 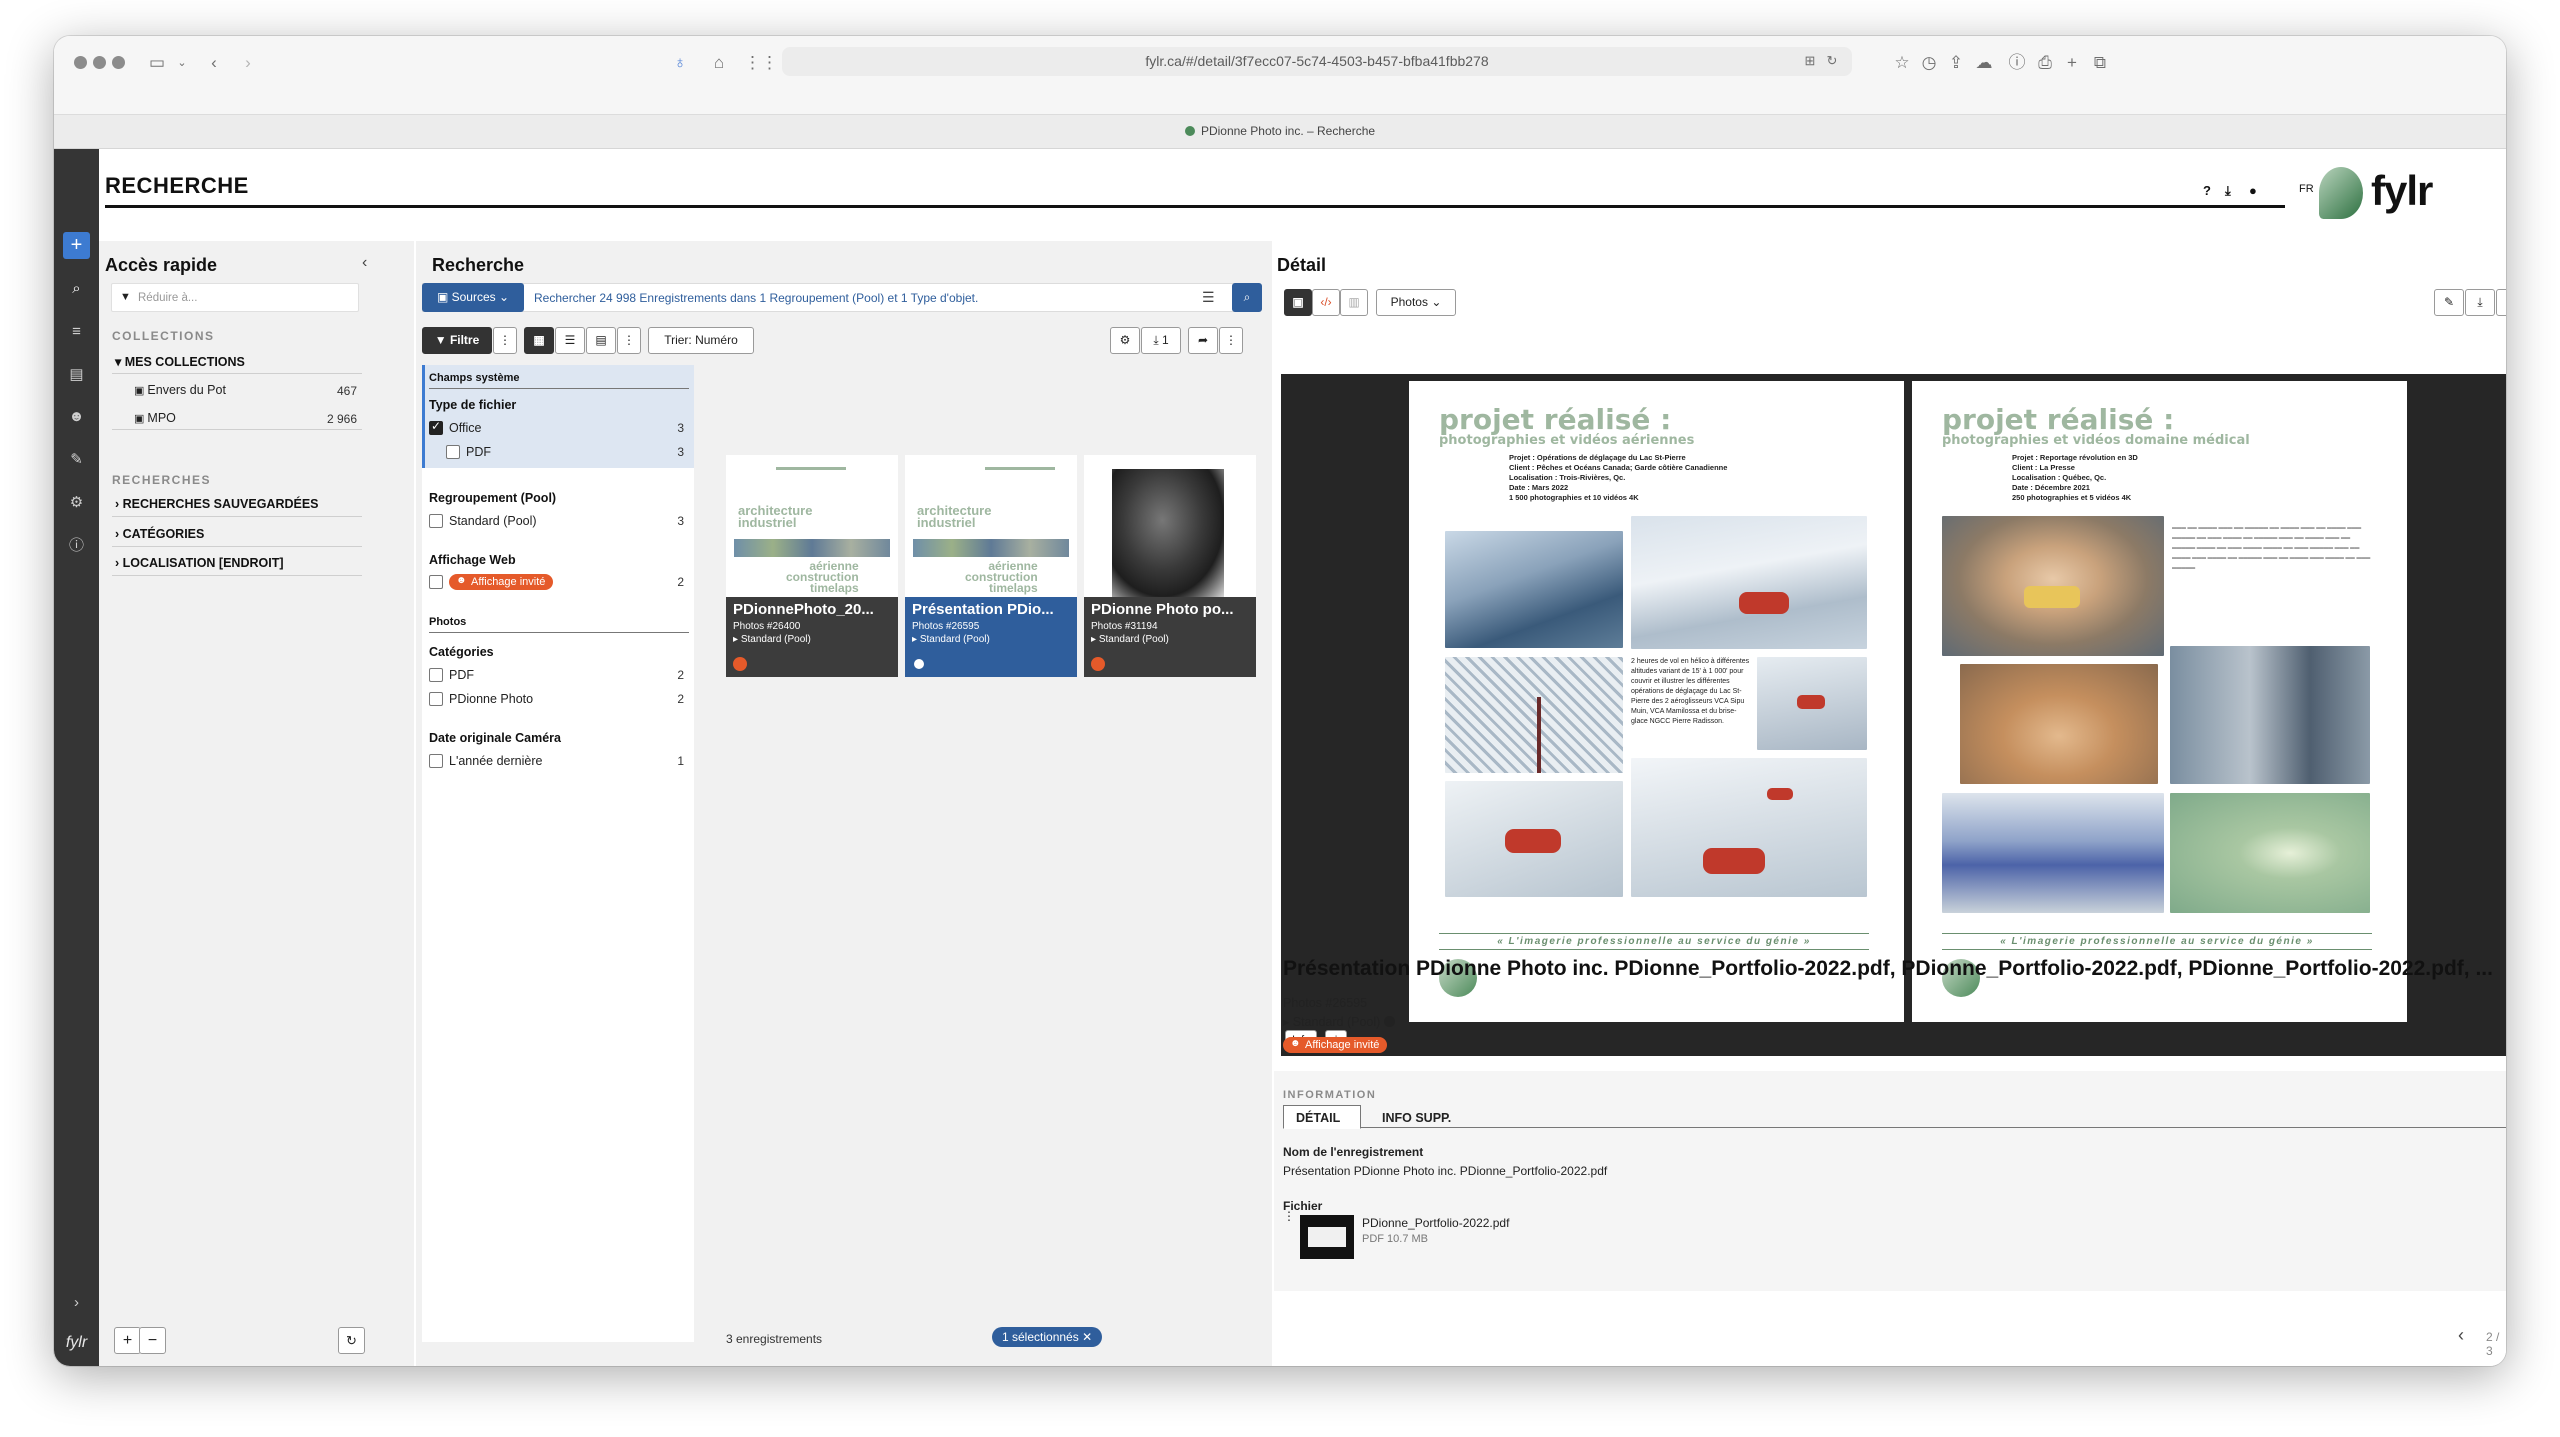 What do you see at coordinates (436, 761) in the screenshot?
I see `last-year-checkbox` at bounding box center [436, 761].